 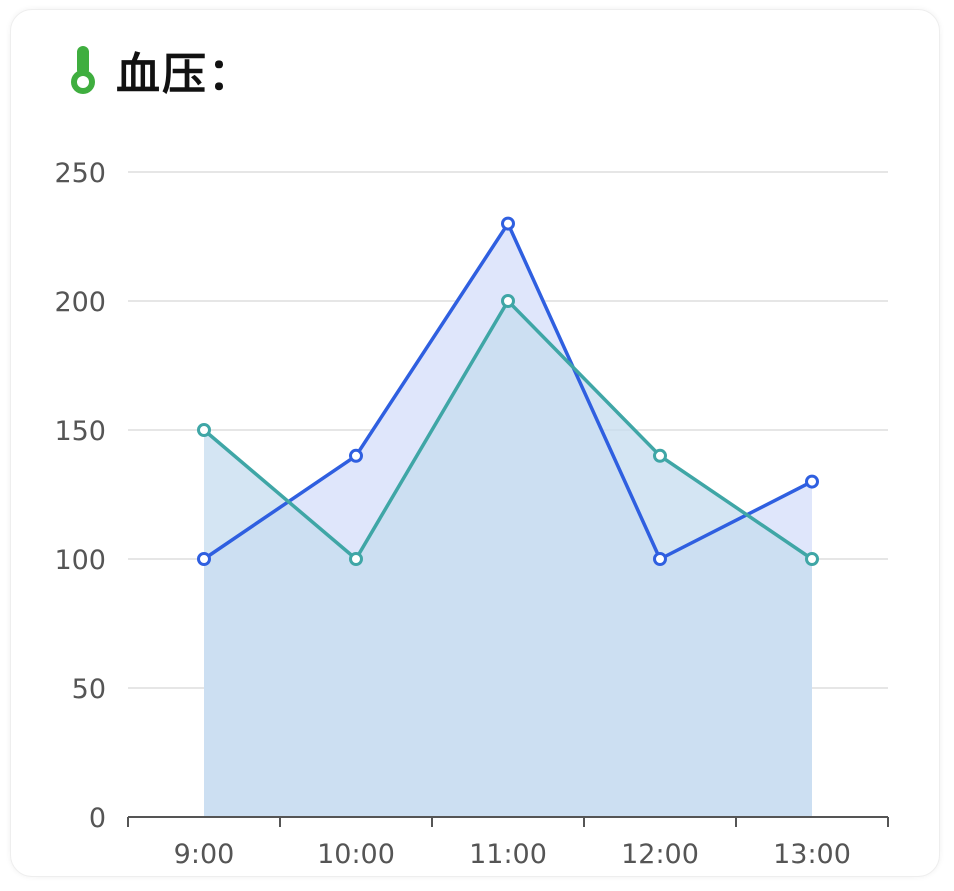 I want to click on x-tick-label: 12:00, so click(x=660, y=854).